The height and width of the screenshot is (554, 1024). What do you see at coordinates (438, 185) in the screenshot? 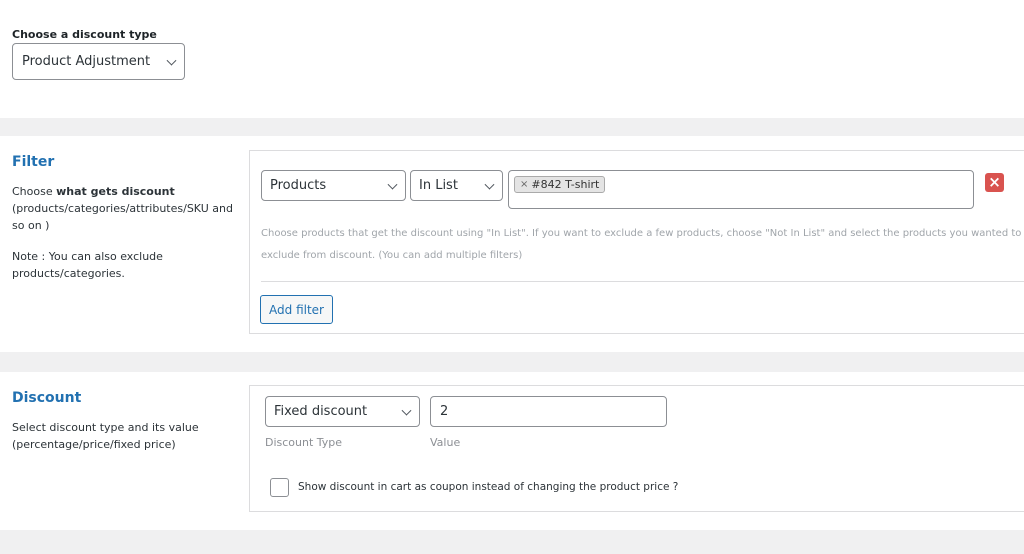
I see `filter-operator-value: In List` at bounding box center [438, 185].